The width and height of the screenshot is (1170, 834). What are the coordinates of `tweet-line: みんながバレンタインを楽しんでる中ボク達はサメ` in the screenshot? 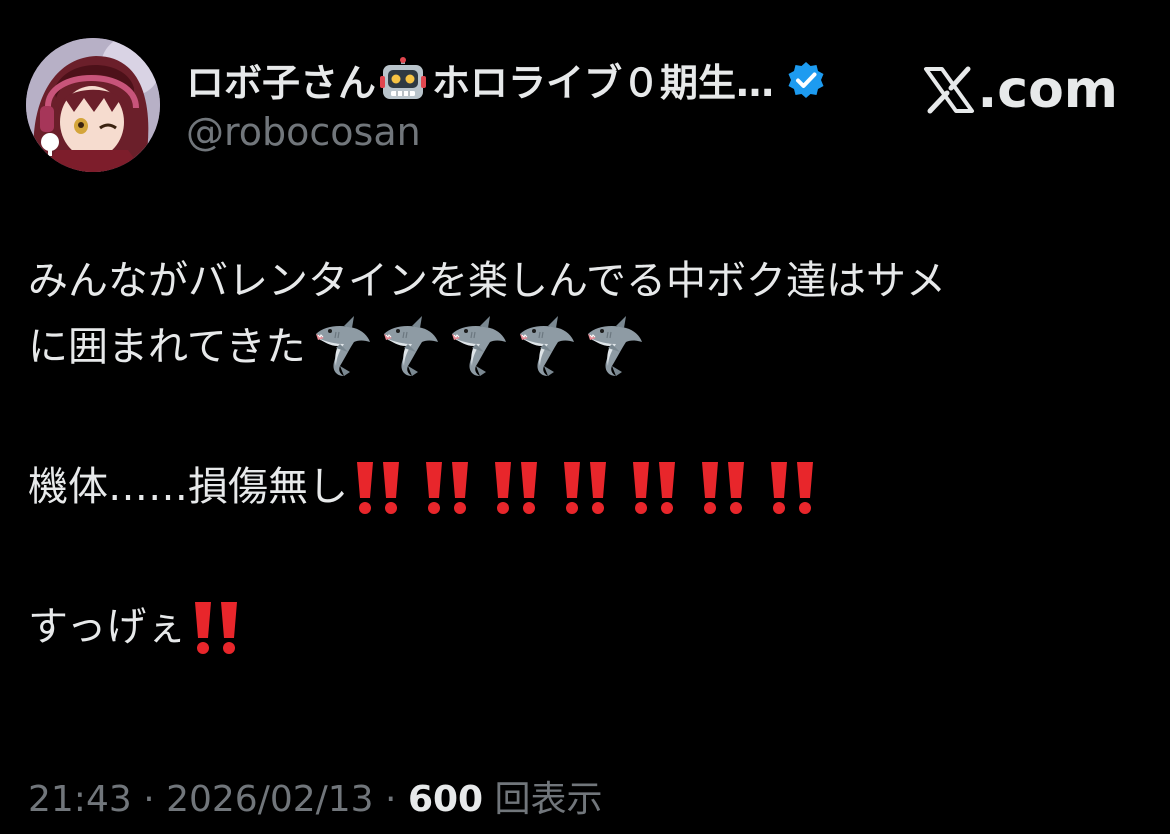 It's located at (583, 281).